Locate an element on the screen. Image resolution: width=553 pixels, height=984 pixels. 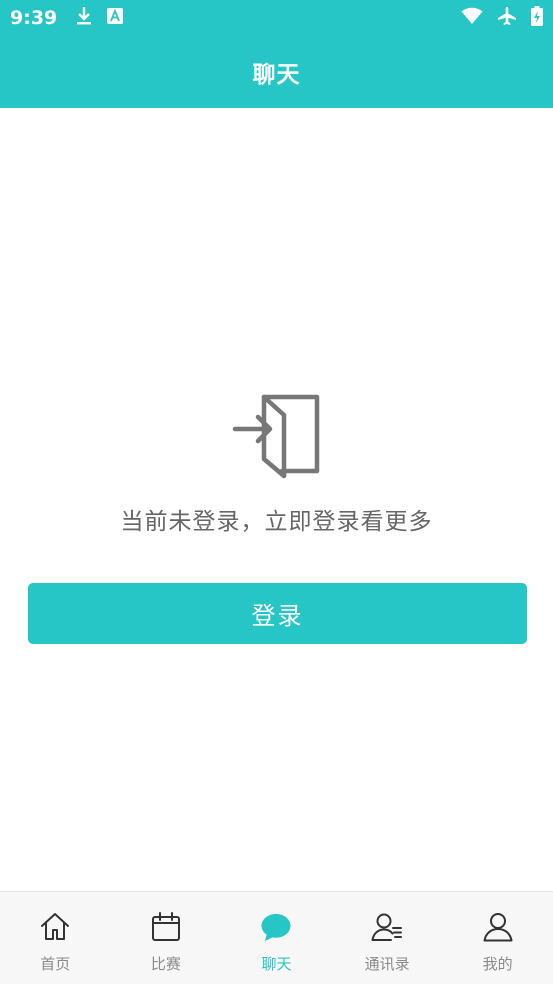
tab-chat: 聊天 is located at coordinates (276, 938).